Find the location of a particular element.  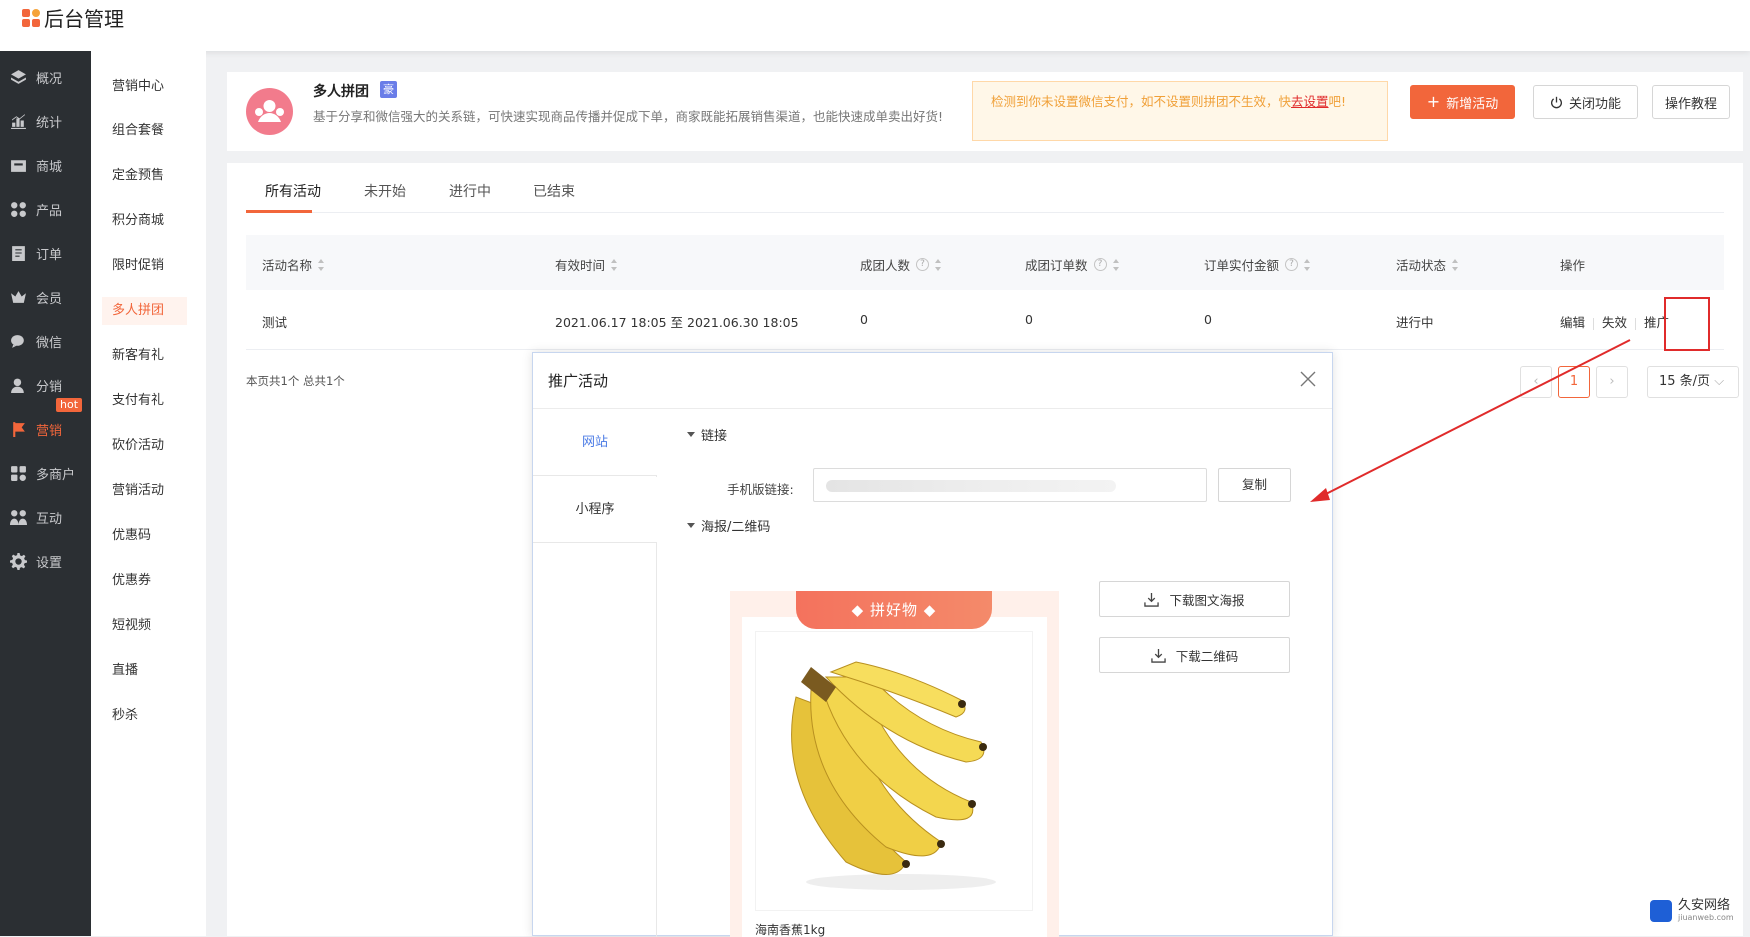

watermark-domain: jiuanweb.com is located at coordinates (1706, 917).